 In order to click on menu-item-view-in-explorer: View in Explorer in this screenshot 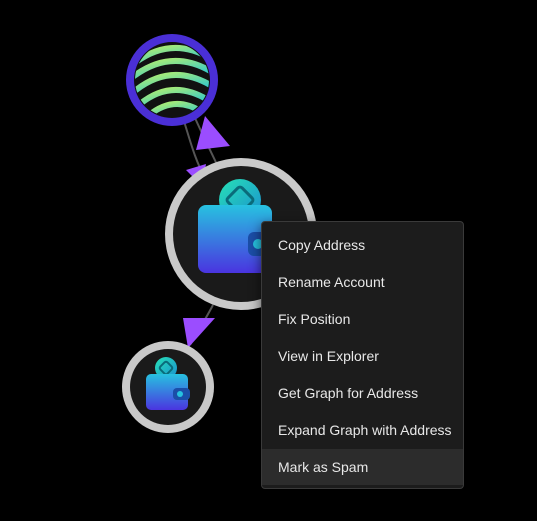, I will do `click(362, 356)`.